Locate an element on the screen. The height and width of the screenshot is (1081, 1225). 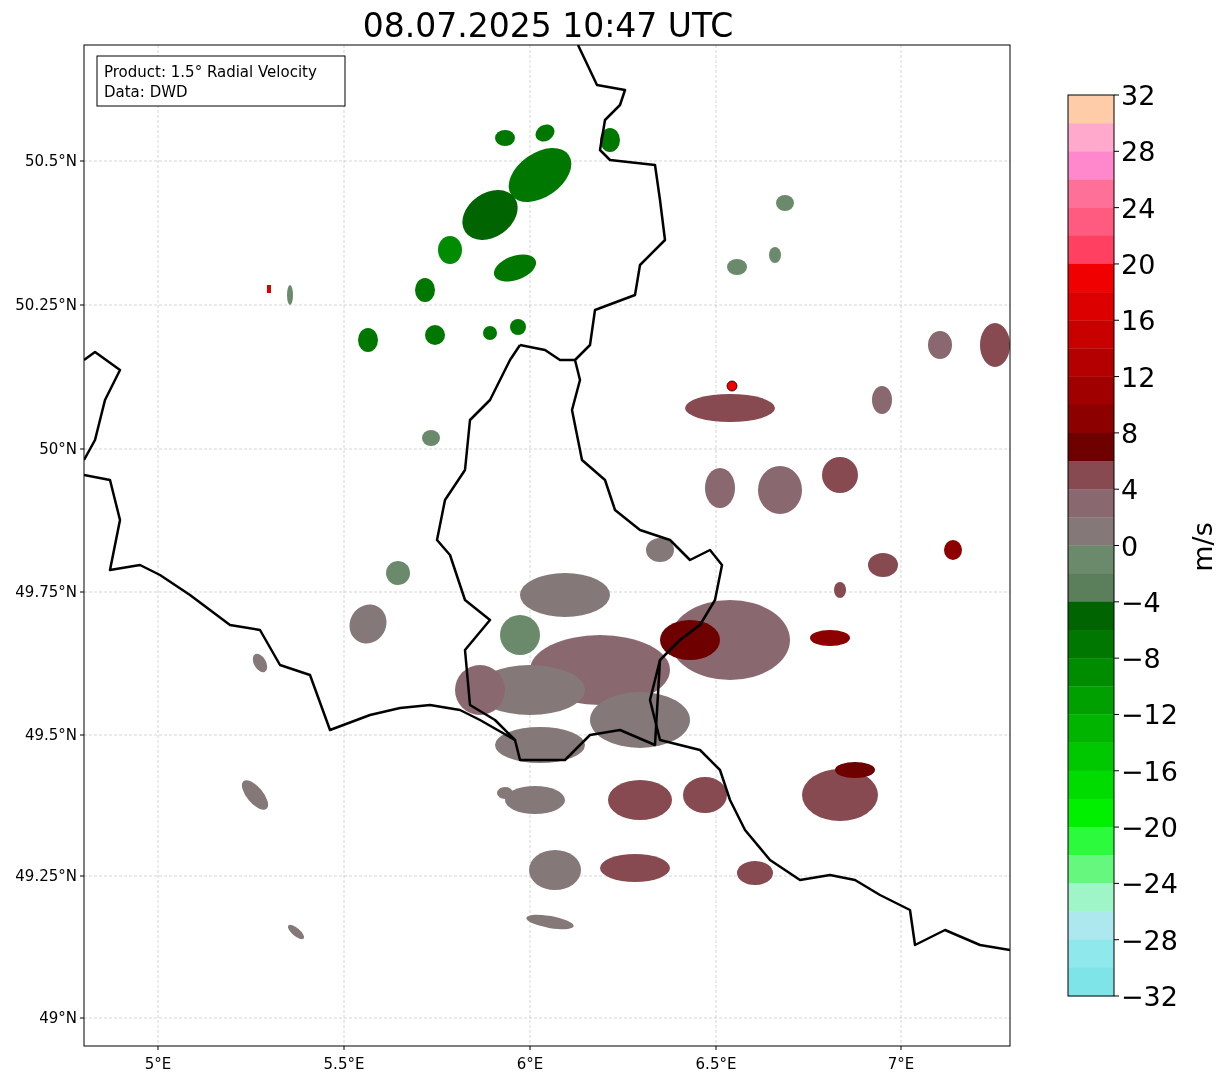
latitude-label: 50.25°N is located at coordinates (46, 305).